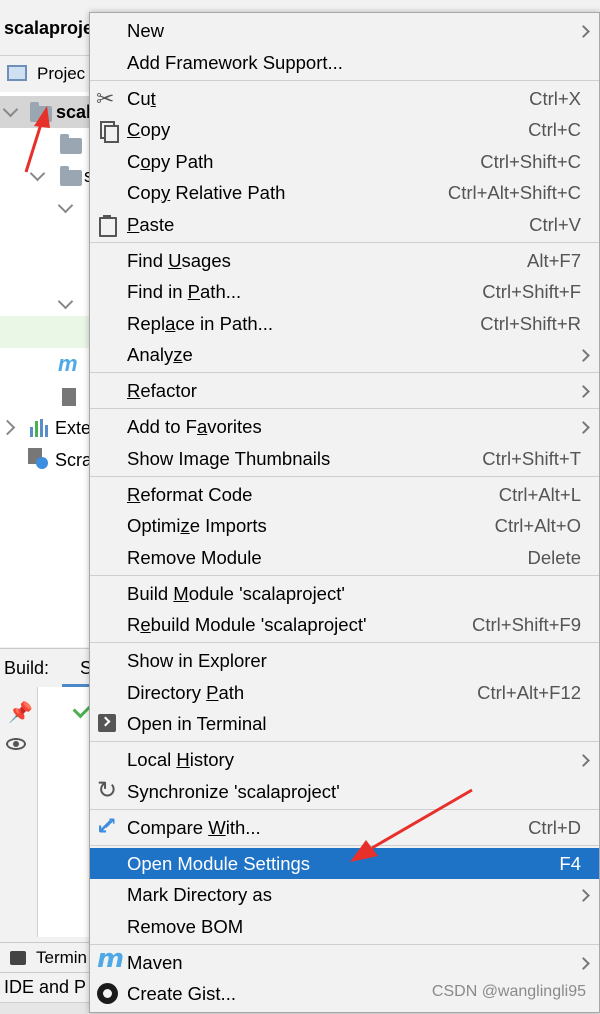  What do you see at coordinates (146, 30) in the screenshot?
I see `menu-item-label: New` at bounding box center [146, 30].